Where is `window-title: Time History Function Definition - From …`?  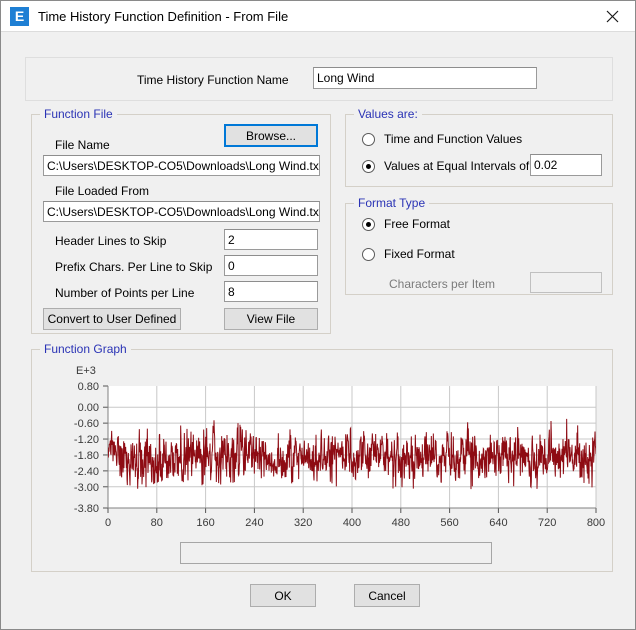
window-title: Time History Function Definition - From … is located at coordinates (163, 16).